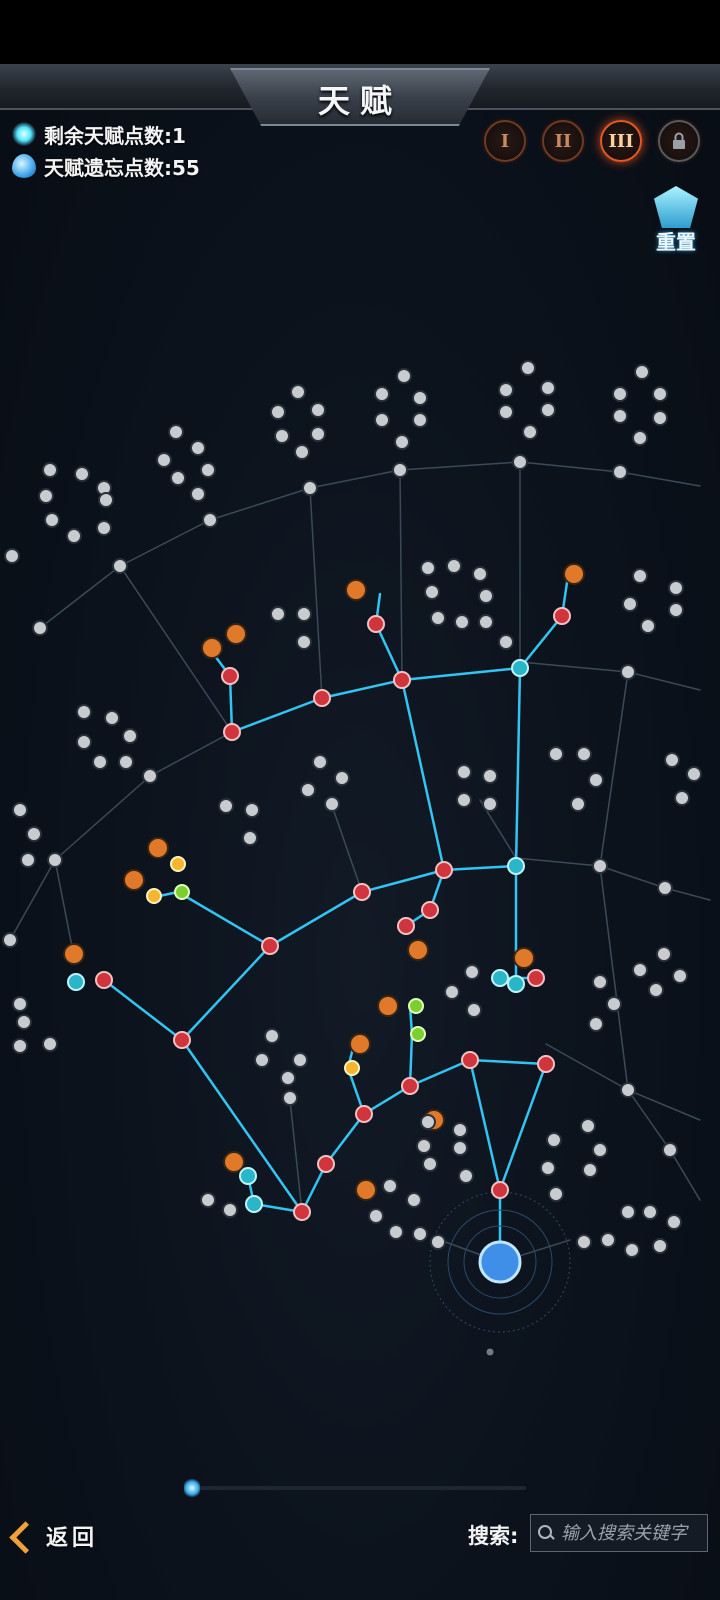  Describe the element at coordinates (154, 896) in the screenshot. I see `talent-node-gold` at that location.